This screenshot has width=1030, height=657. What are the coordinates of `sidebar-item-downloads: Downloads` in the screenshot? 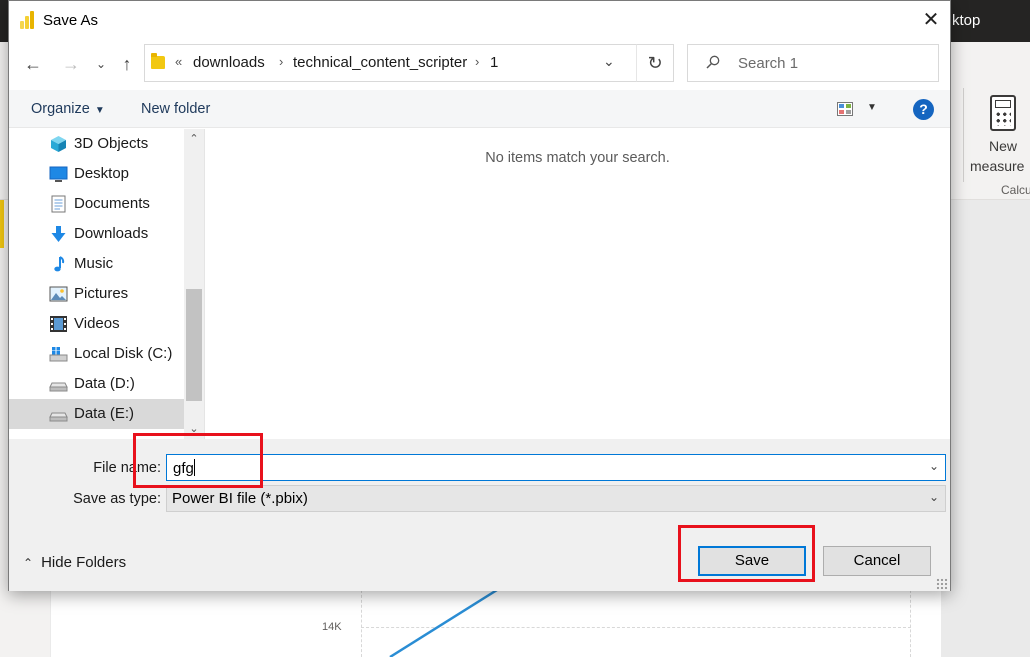 It's located at (96, 234).